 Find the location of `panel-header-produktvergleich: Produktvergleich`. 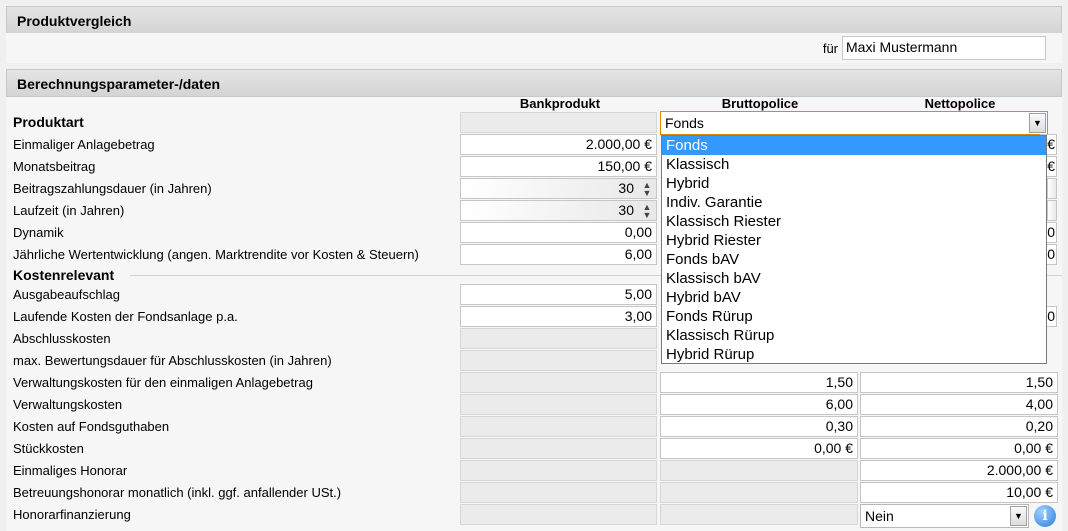

panel-header-produktvergleich: Produktvergleich is located at coordinates (534, 20).